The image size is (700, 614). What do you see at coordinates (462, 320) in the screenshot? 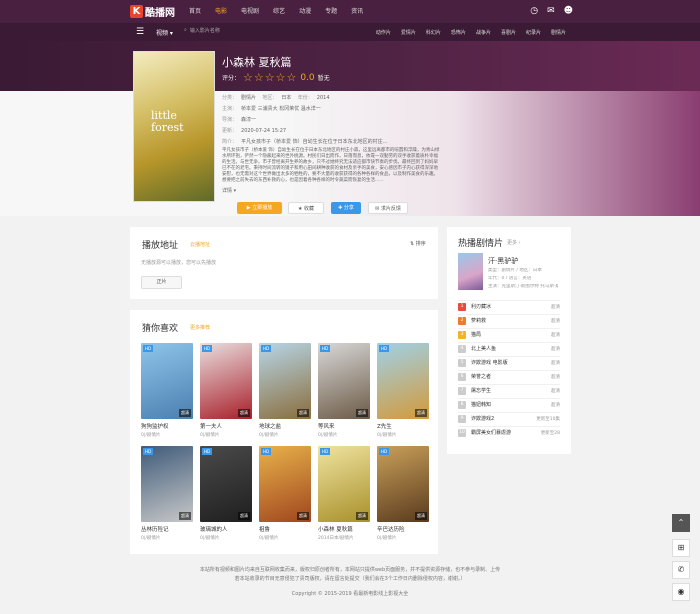
I see `hot-rank: 2` at bounding box center [462, 320].